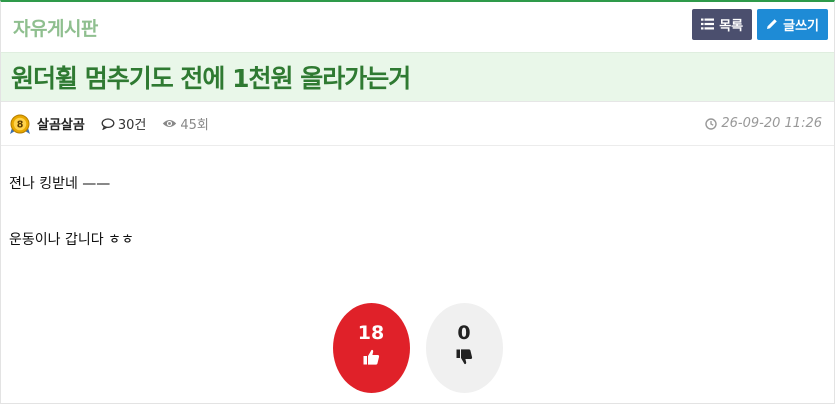 The width and height of the screenshot is (835, 404). I want to click on post-title-bar: 원더휠 멈추기도 전에 1천원 올라가는거, so click(417, 77).